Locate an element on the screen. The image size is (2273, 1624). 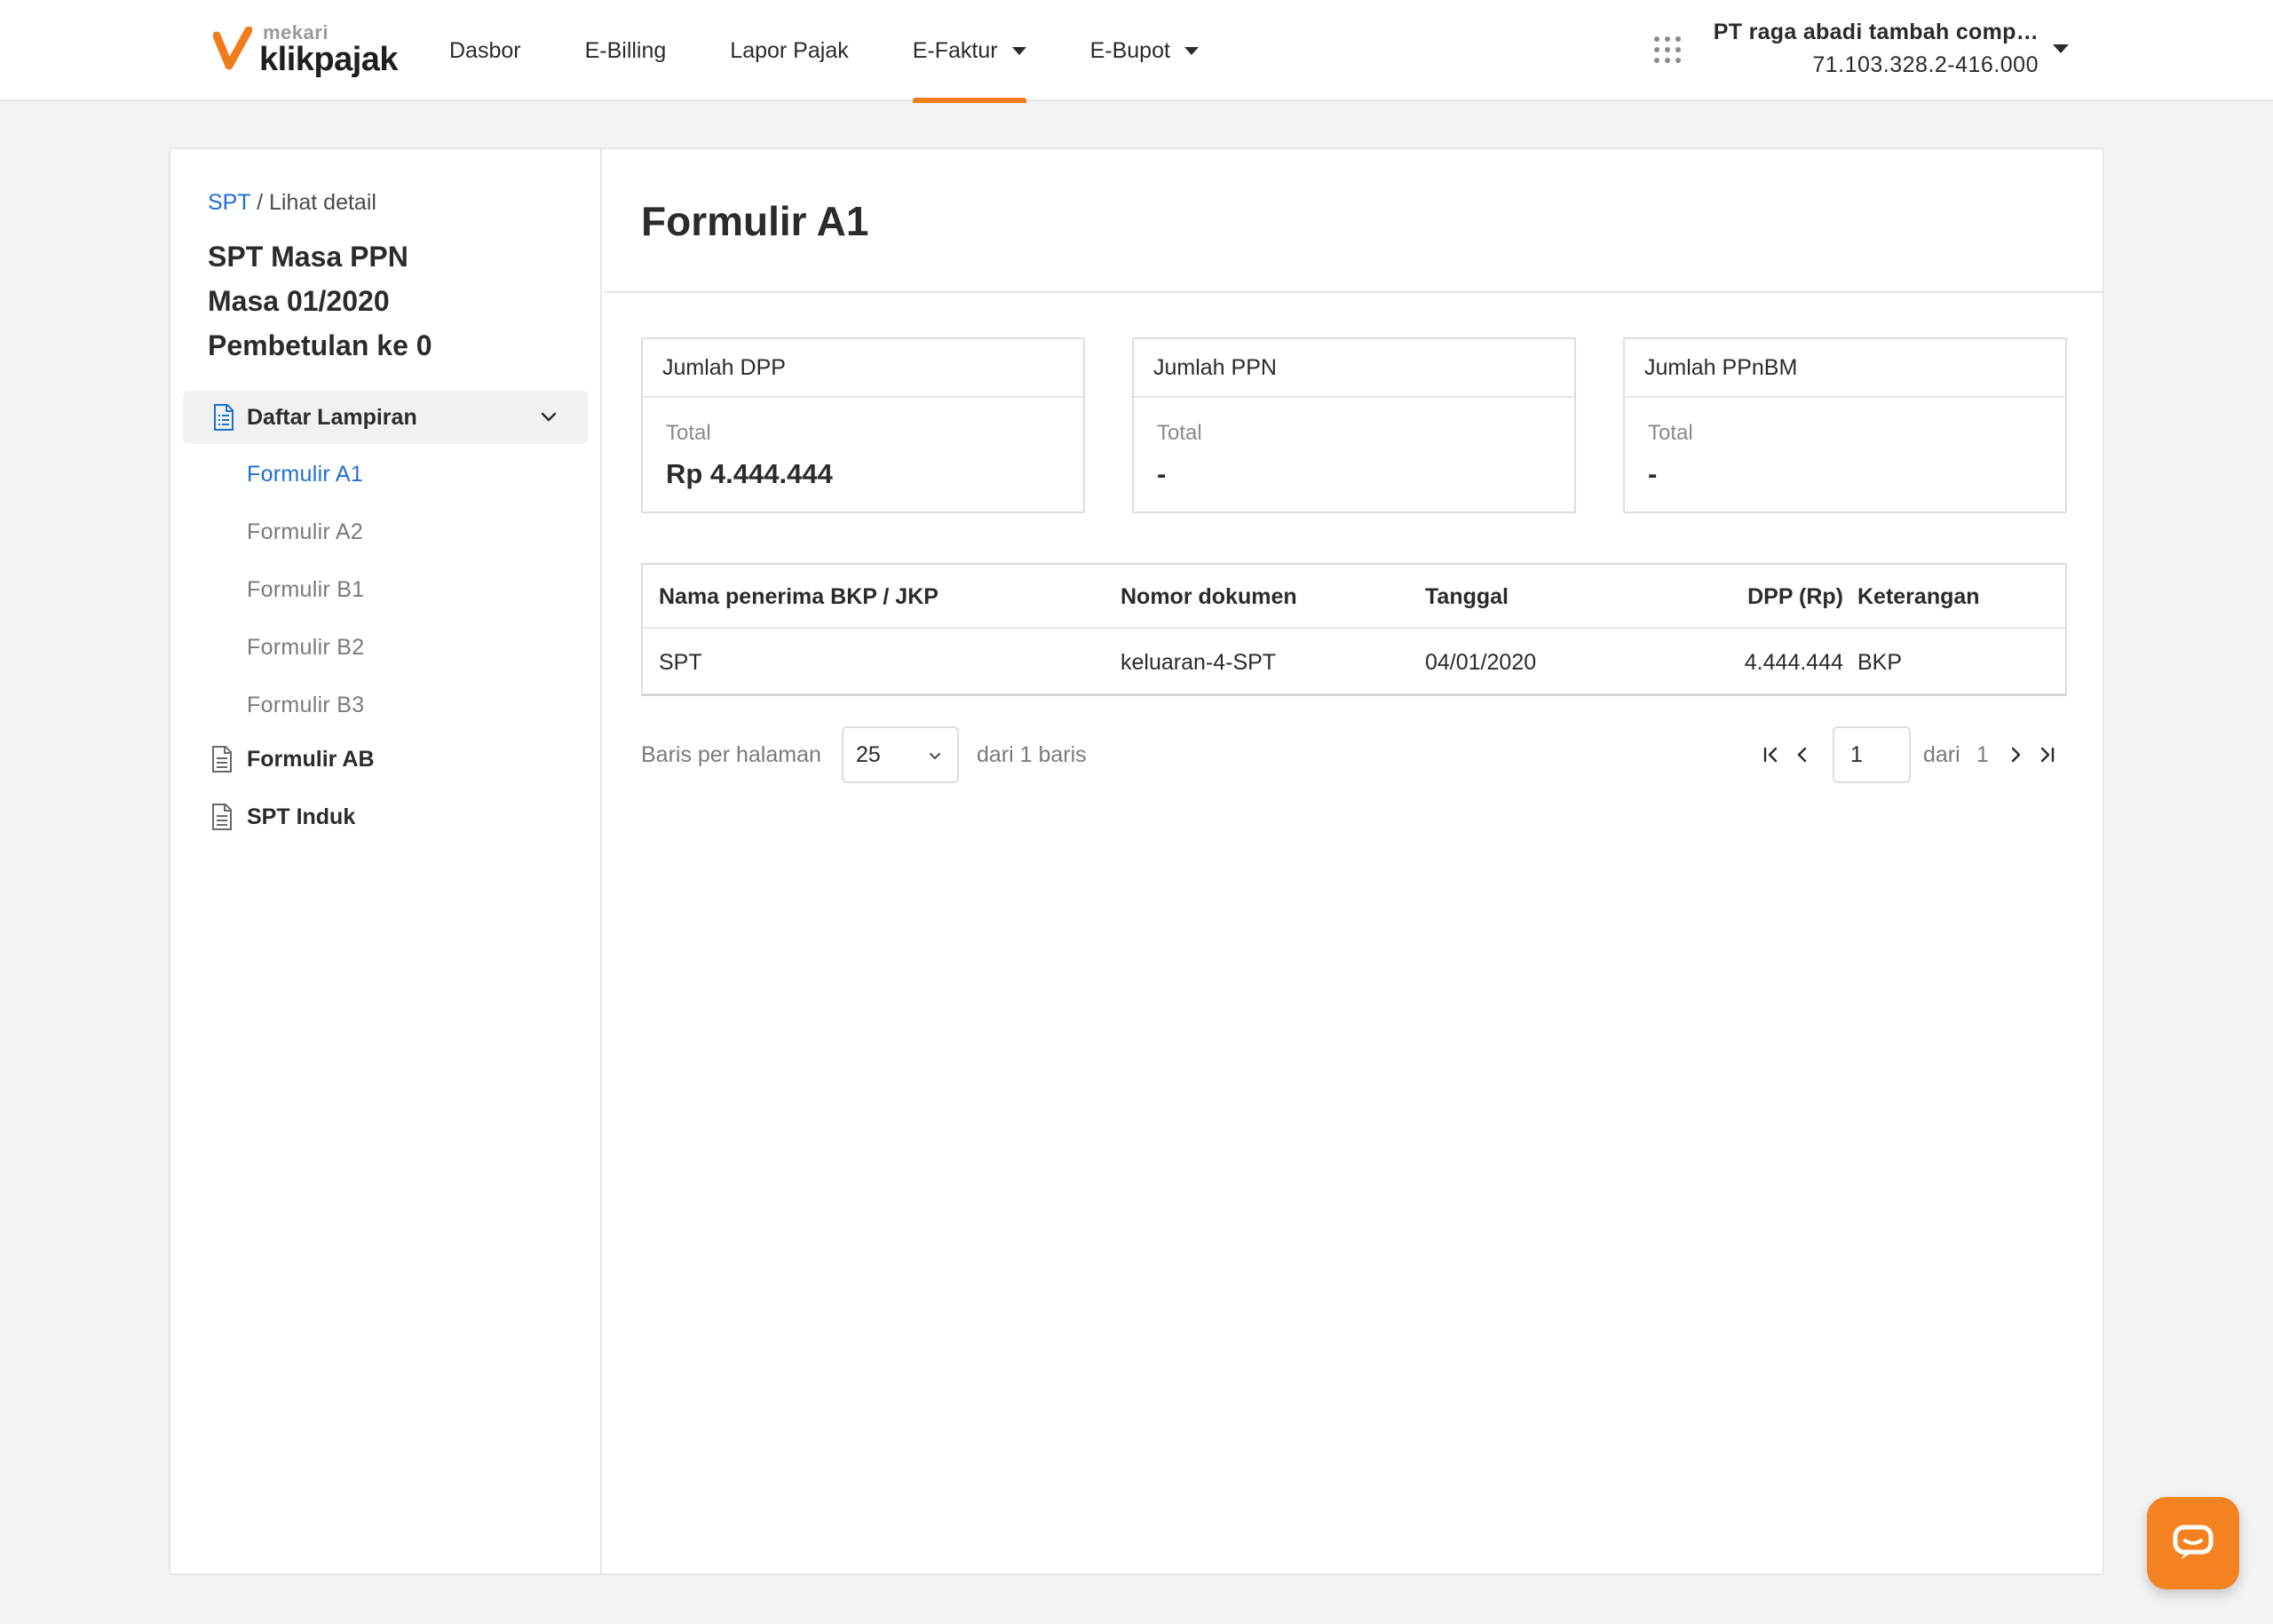
nav-item-e-billing: E-Billing is located at coordinates (626, 50).